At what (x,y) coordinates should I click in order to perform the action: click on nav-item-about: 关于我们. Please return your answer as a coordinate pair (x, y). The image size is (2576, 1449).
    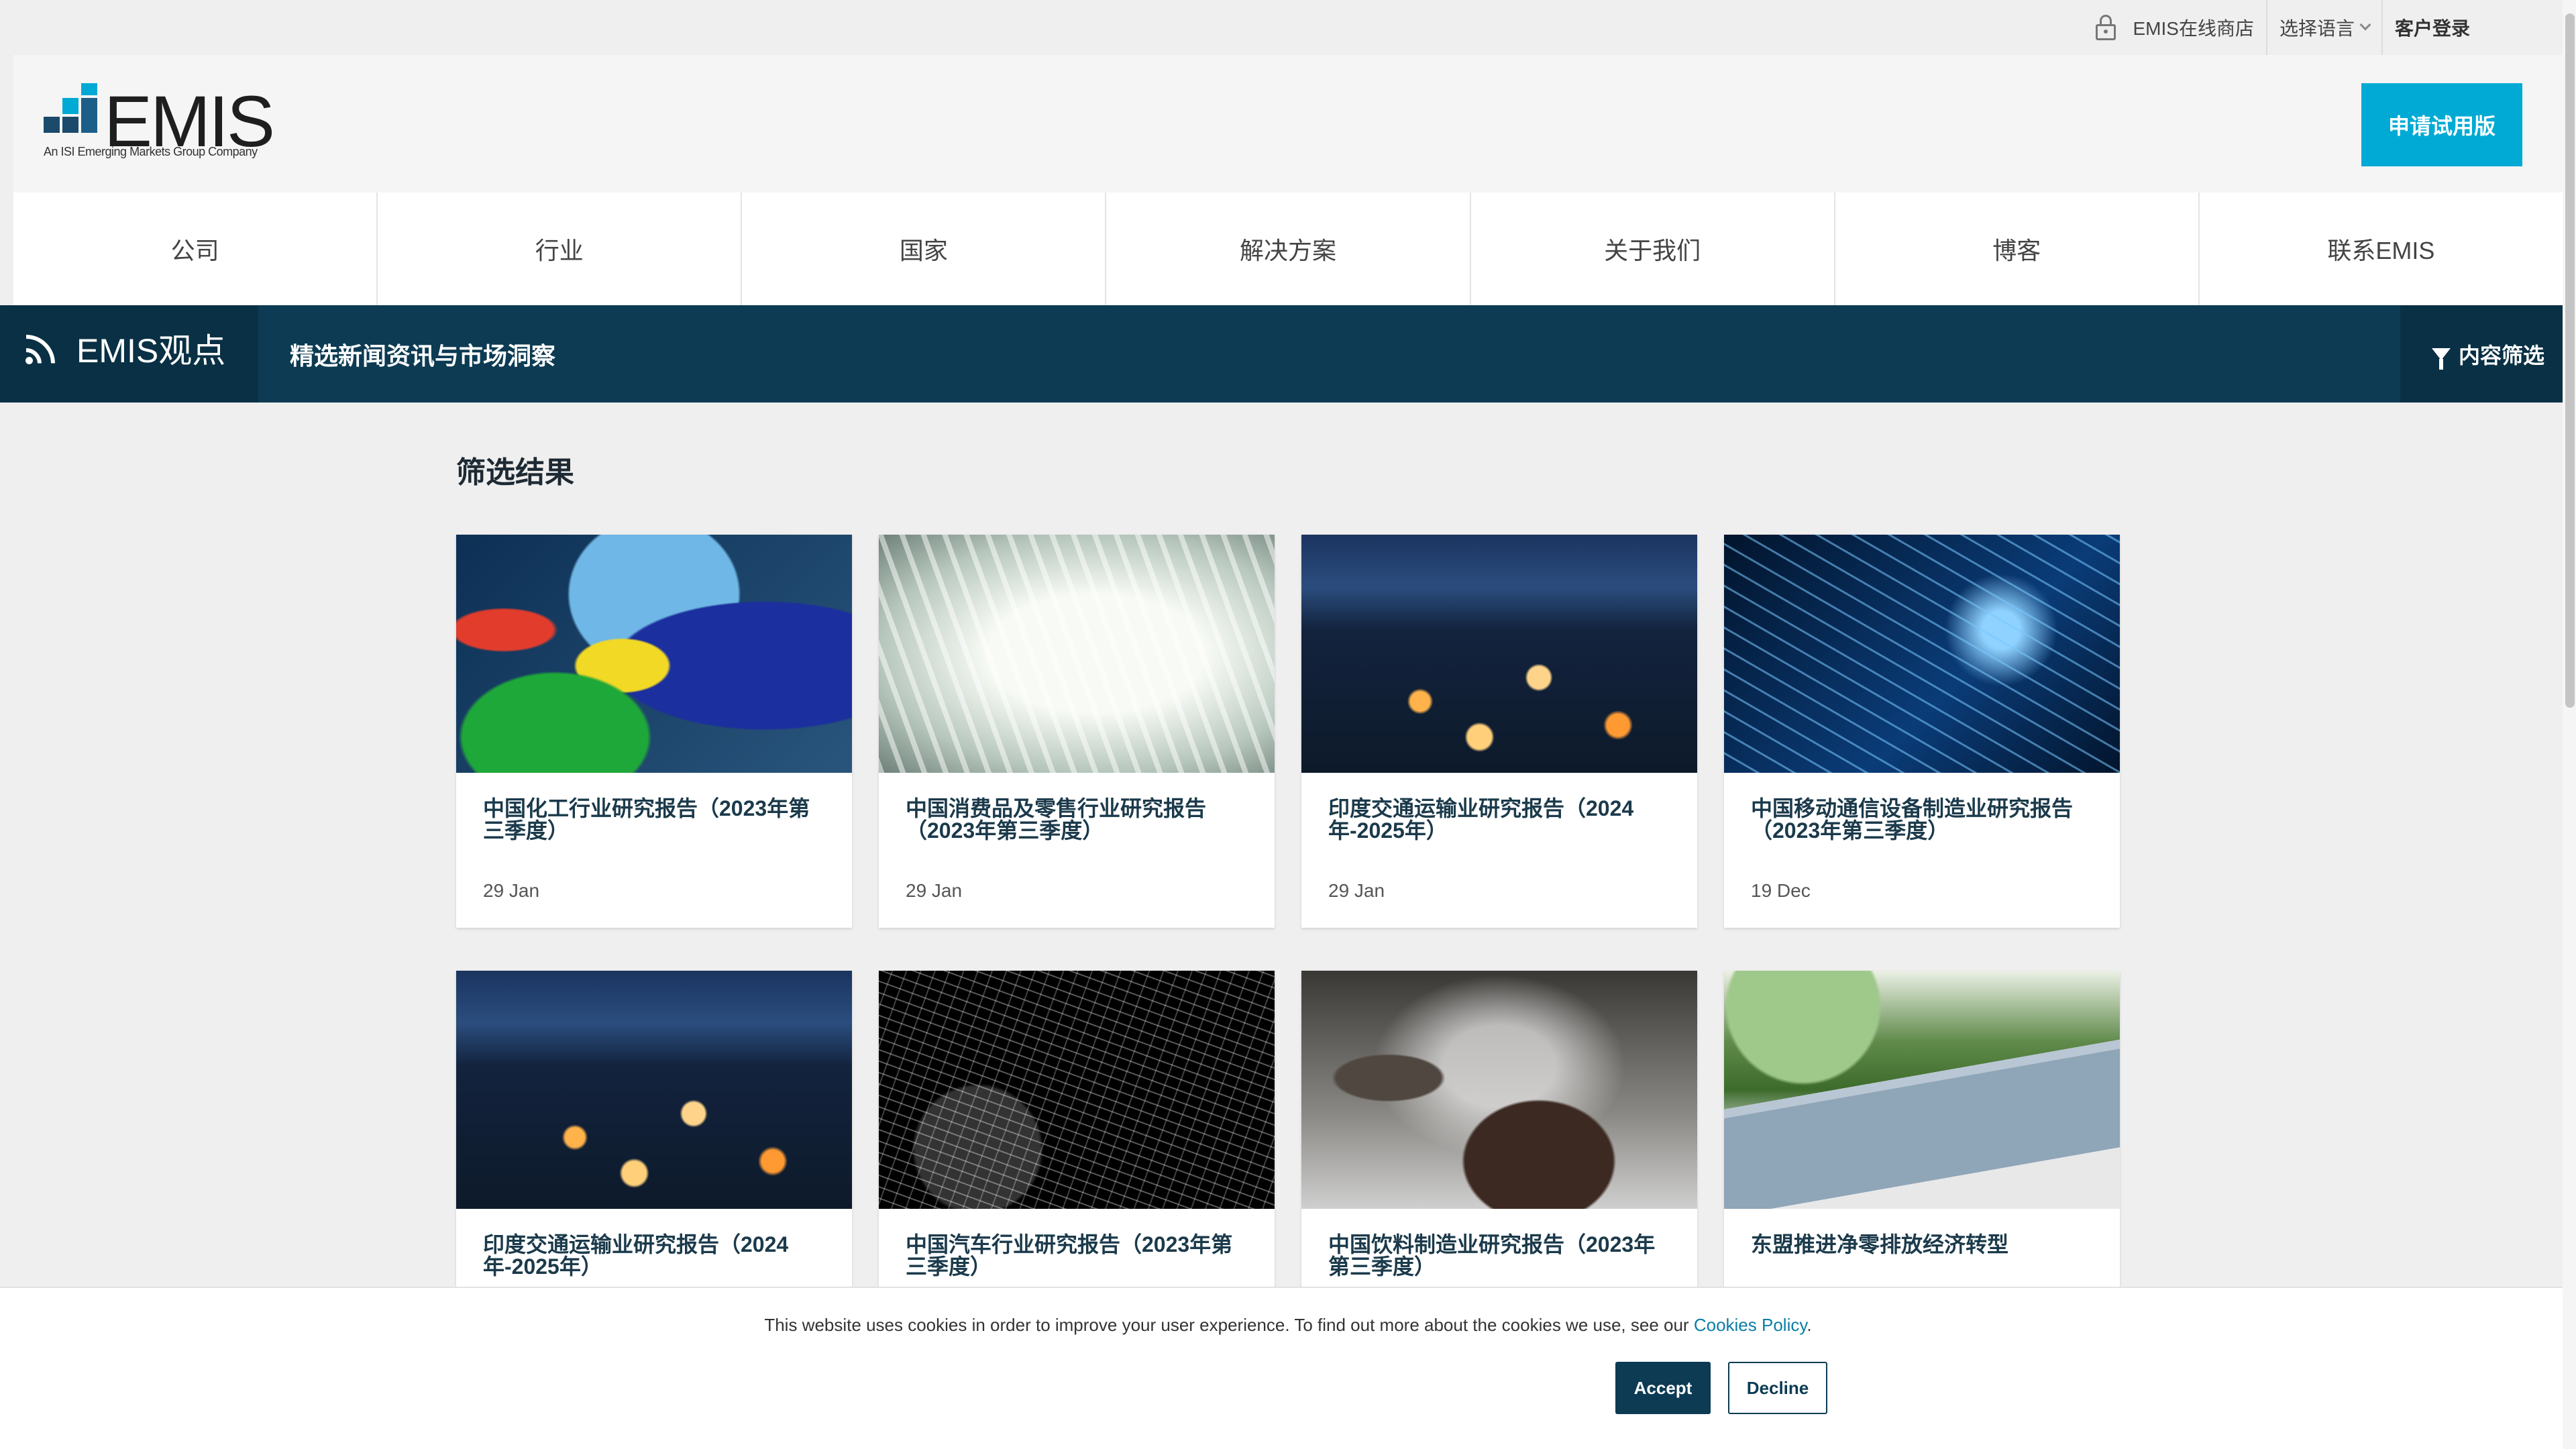
    Looking at the image, I should click on (1653, 249).